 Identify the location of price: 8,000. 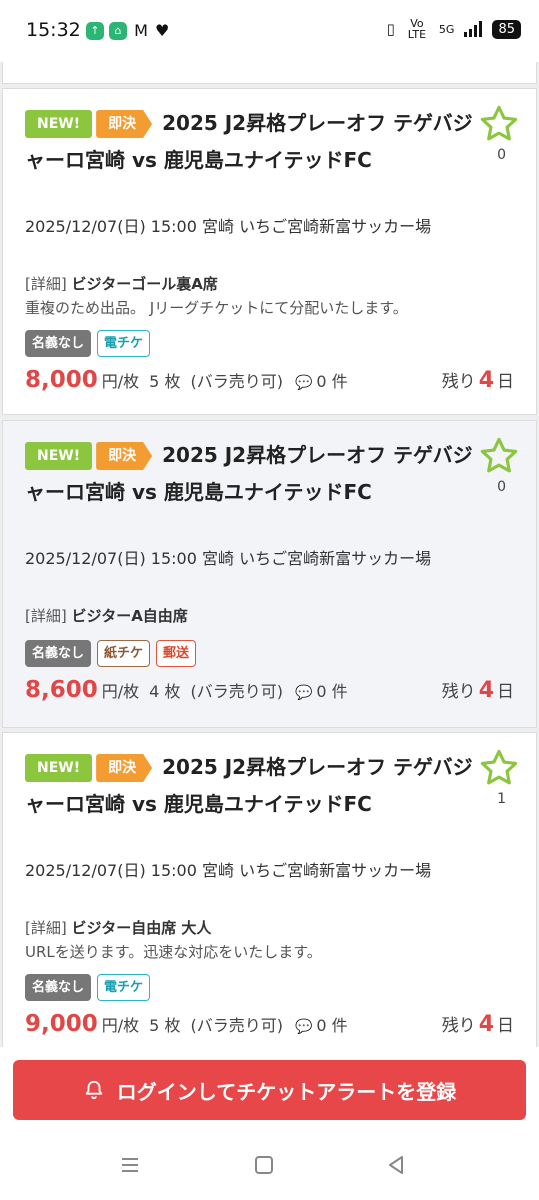
(61, 380).